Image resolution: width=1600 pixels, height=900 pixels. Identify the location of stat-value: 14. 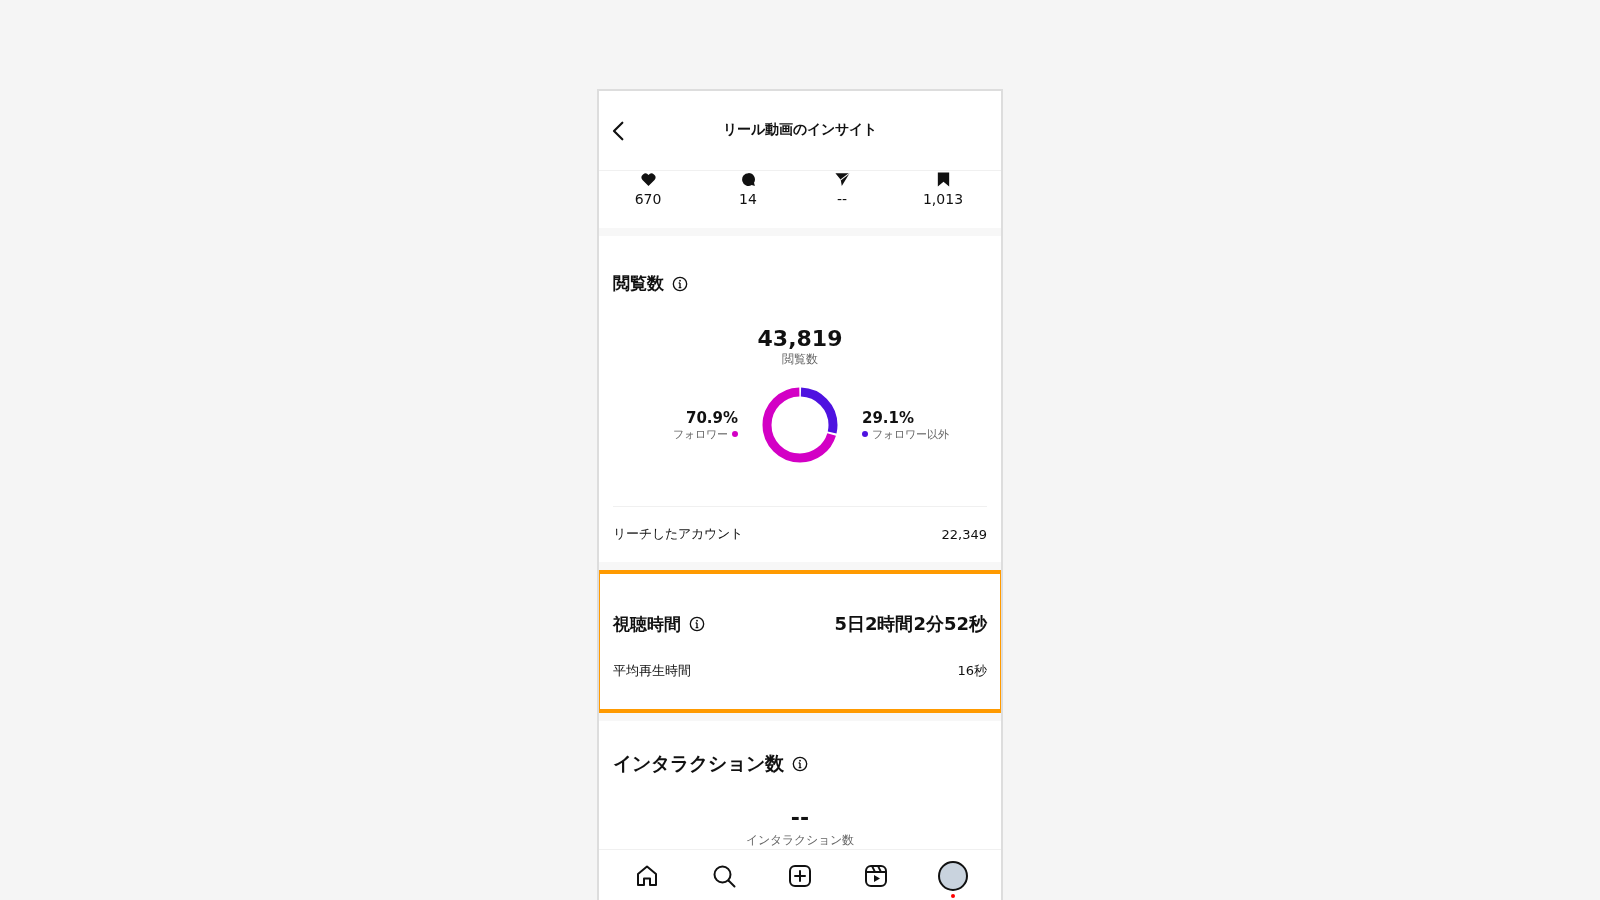
(748, 198).